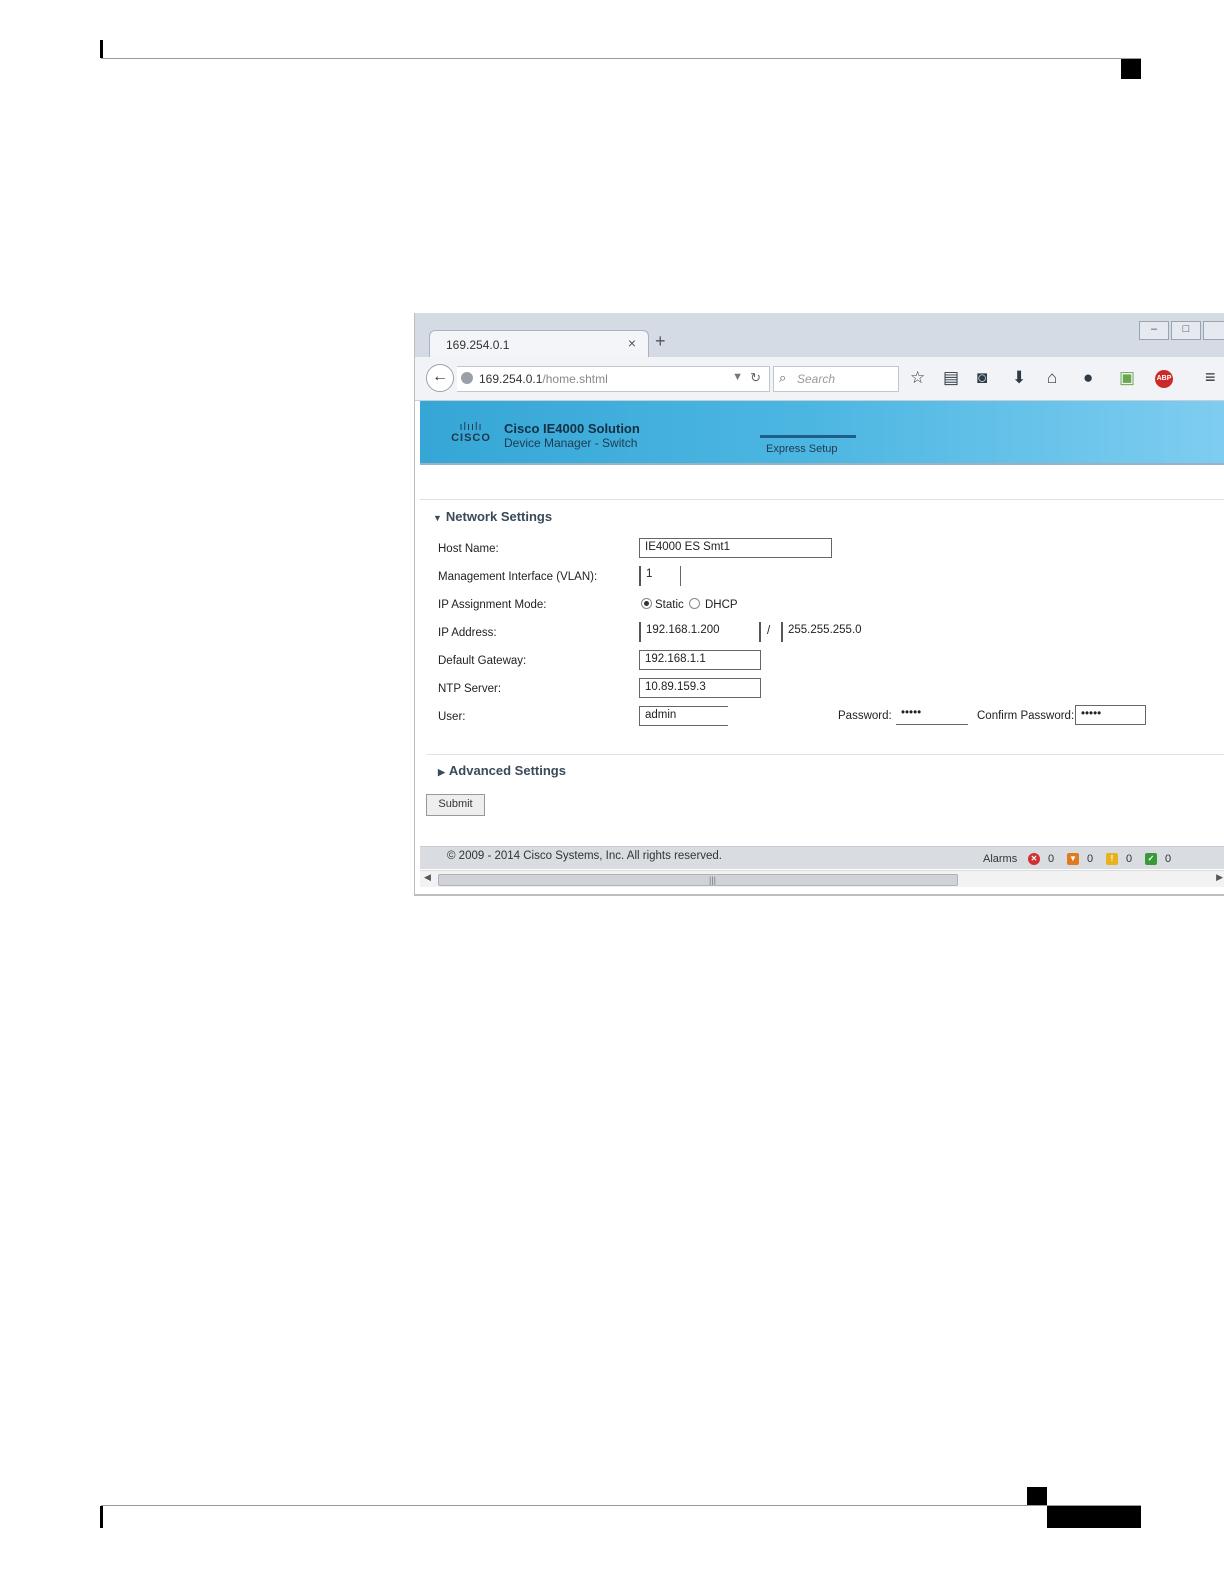 The height and width of the screenshot is (1584, 1224). Describe the element at coordinates (571, 443) in the screenshot. I see `app-subtitle: Device Manager - Switch` at that location.